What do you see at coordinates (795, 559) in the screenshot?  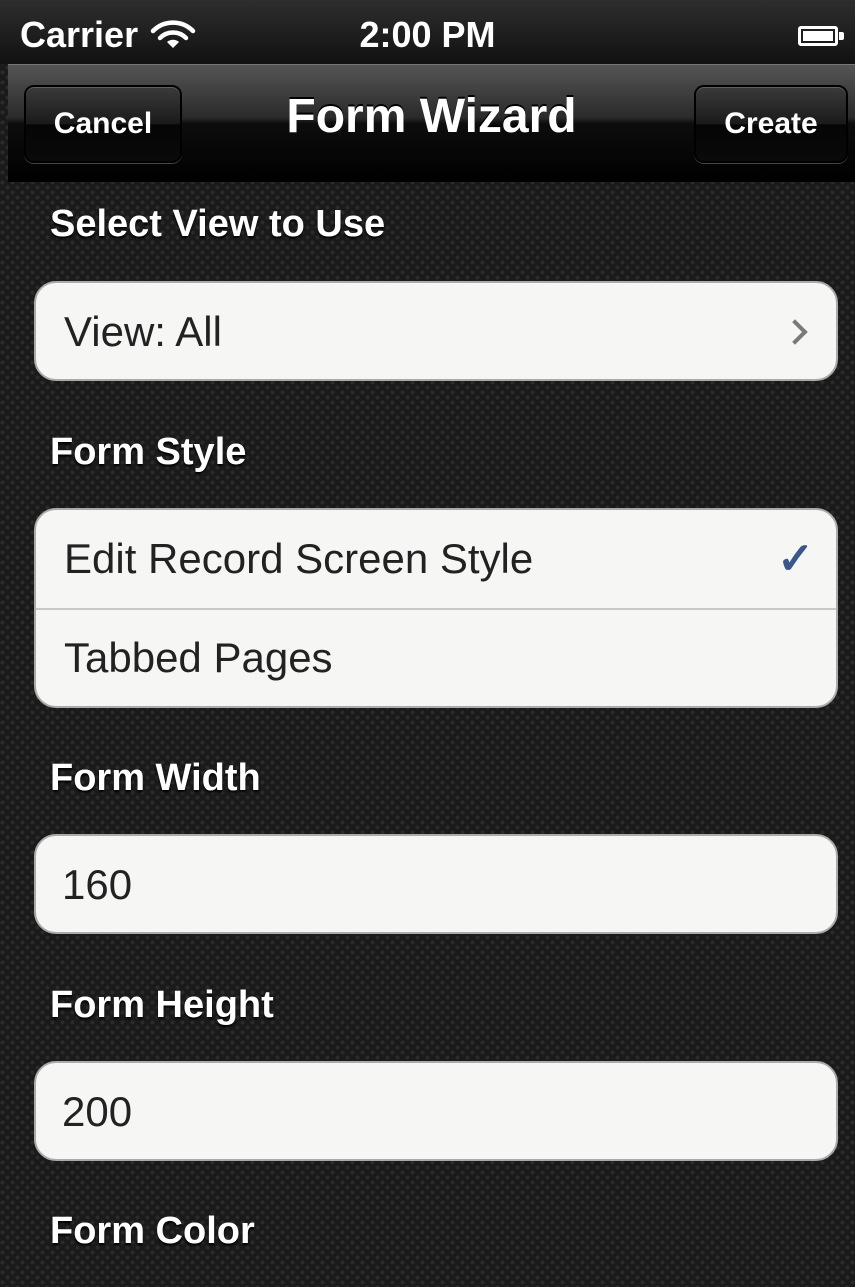 I see `checkmark-icon: ✓` at bounding box center [795, 559].